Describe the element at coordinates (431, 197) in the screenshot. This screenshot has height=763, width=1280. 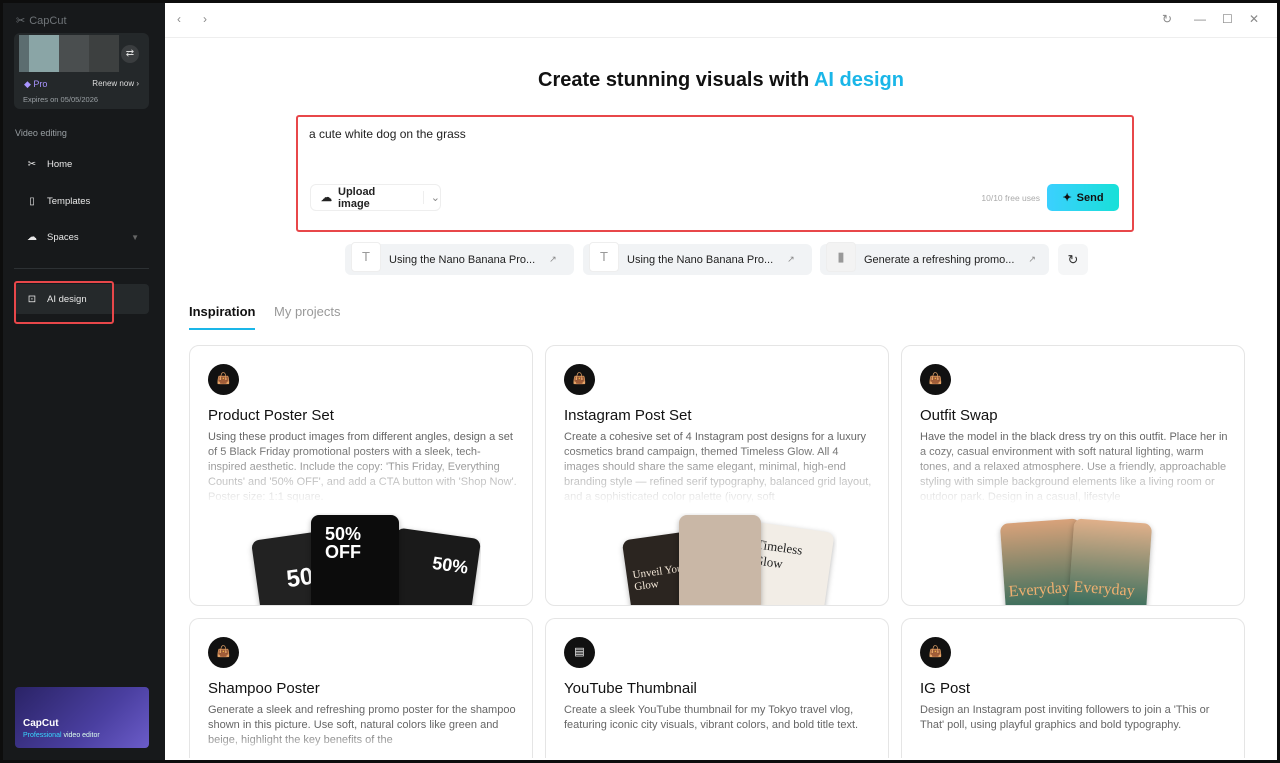
I see `chevron-down-icon: ⌄` at that location.